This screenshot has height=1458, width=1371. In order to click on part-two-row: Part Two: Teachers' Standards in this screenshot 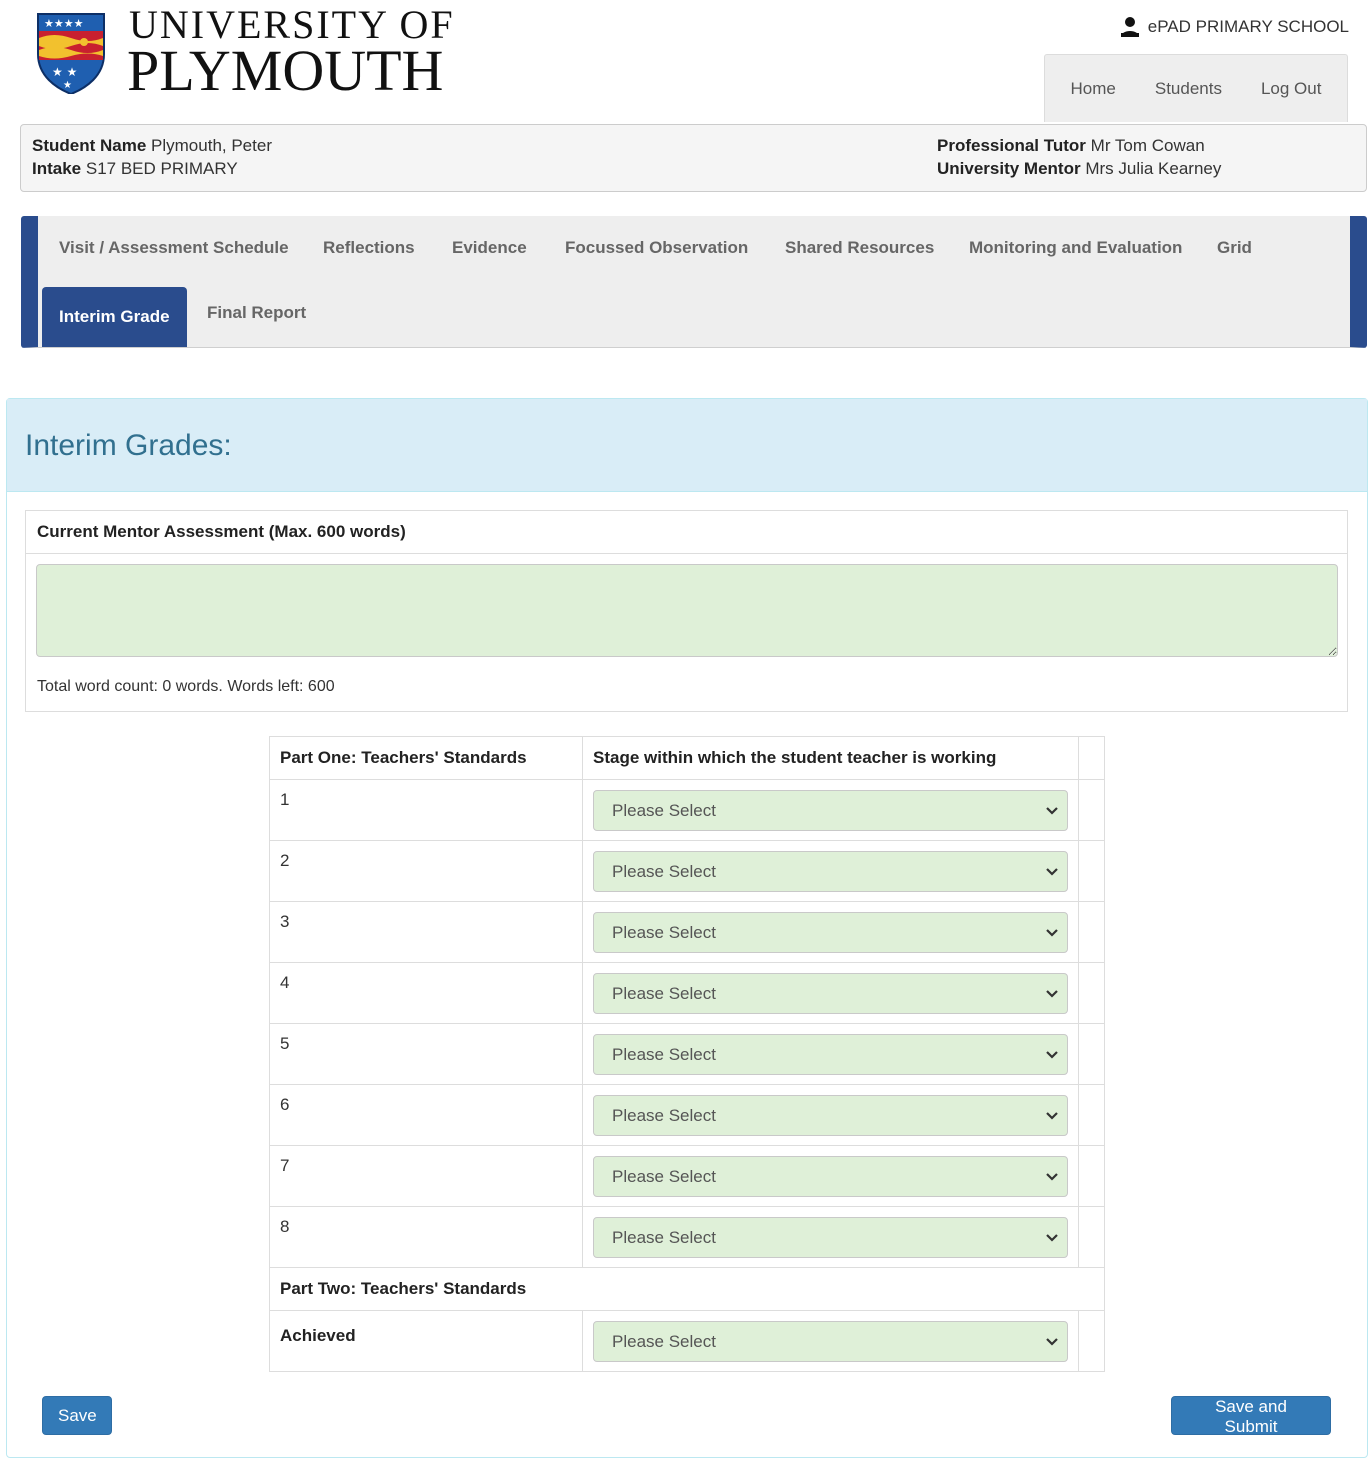, I will do `click(687, 1289)`.